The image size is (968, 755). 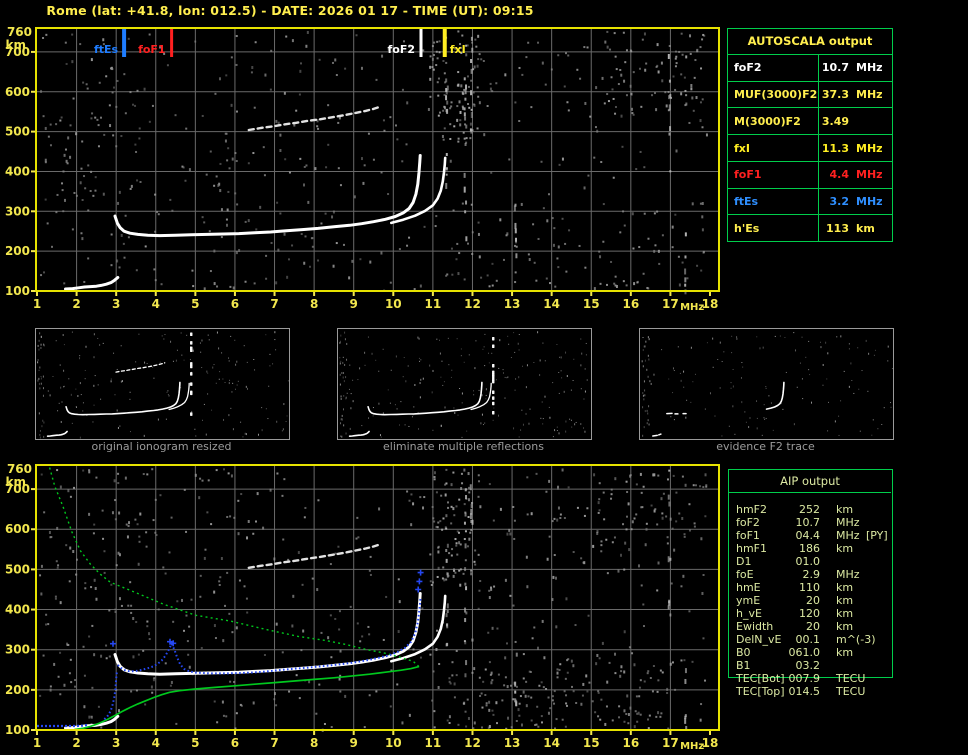 What do you see at coordinates (856, 639) in the screenshot?
I see `parameter-unit: m^(-3)` at bounding box center [856, 639].